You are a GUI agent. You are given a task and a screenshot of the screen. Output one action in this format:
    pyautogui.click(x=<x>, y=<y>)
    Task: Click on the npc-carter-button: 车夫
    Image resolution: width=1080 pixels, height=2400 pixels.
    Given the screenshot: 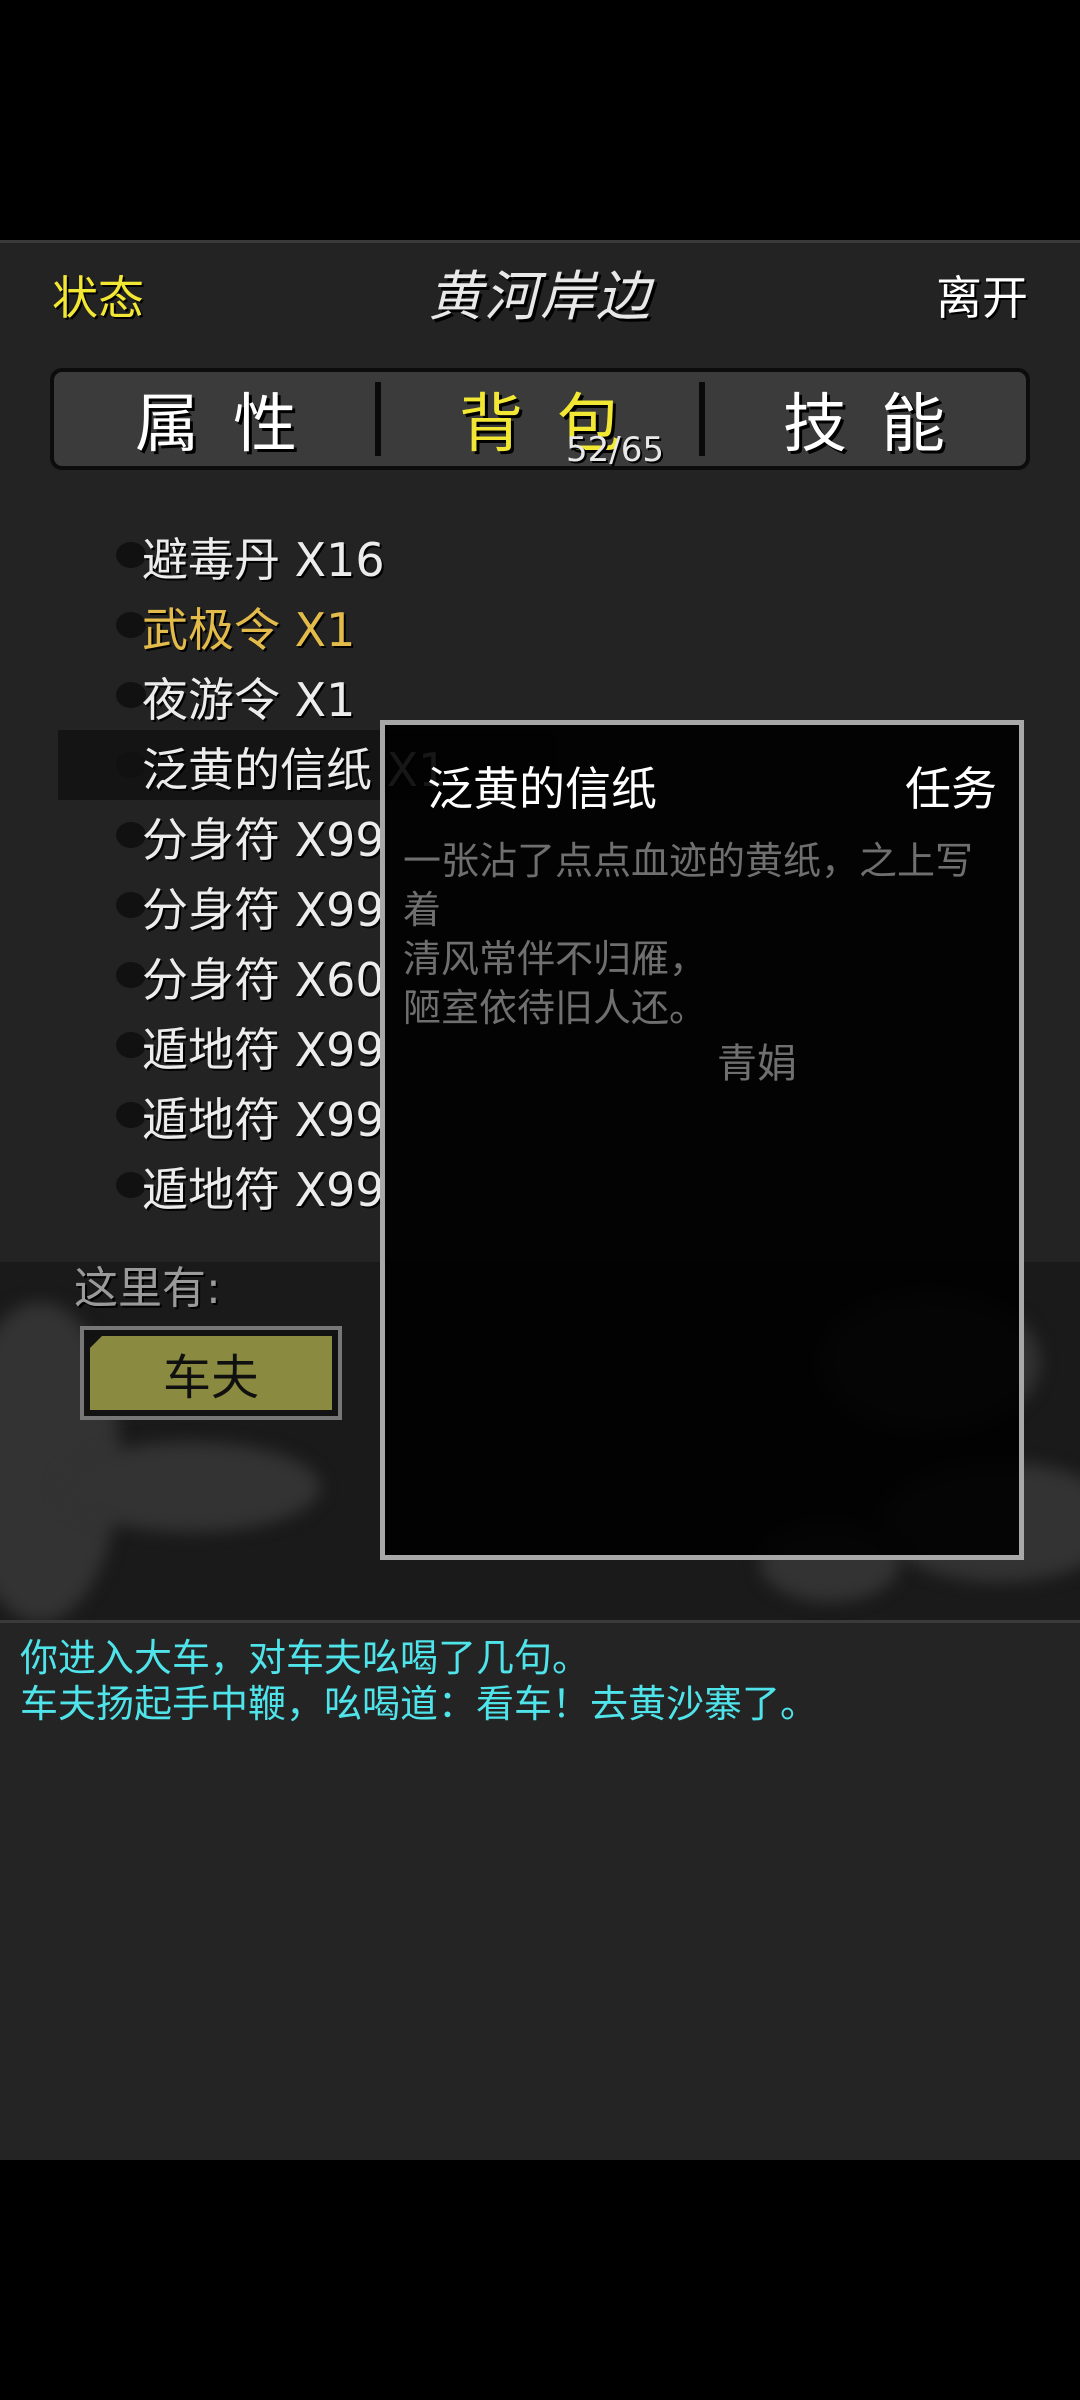 What is the action you would take?
    pyautogui.click(x=211, y=1373)
    